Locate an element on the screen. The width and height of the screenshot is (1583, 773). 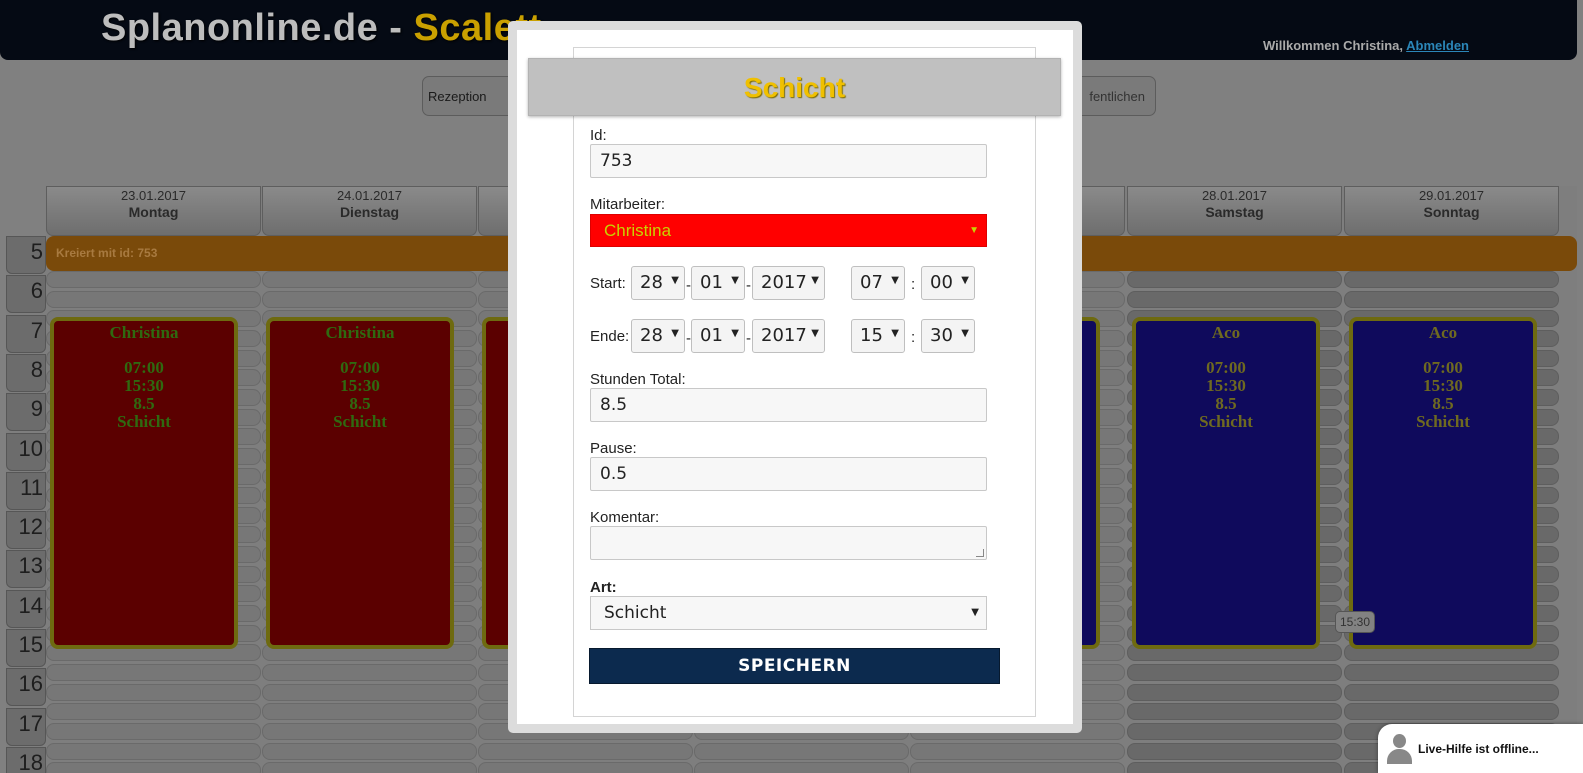
hour-label: 15 is located at coordinates (26, 648).